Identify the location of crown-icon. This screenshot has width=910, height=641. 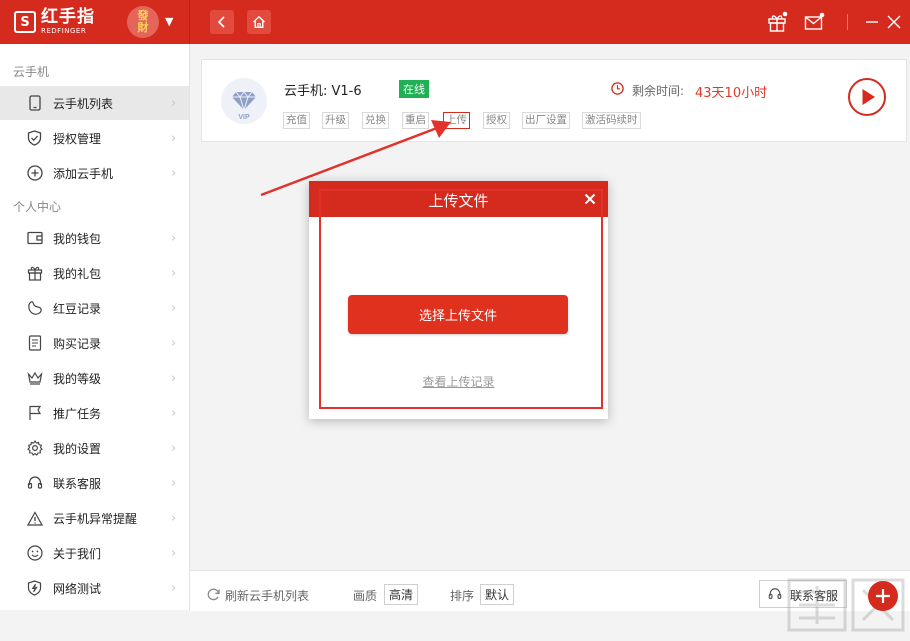
(34, 378).